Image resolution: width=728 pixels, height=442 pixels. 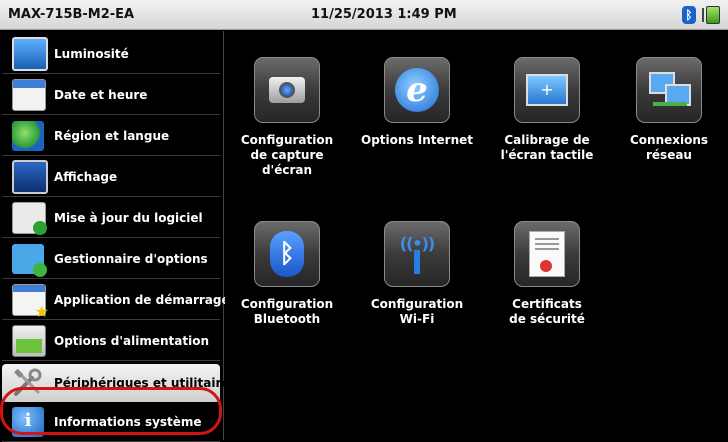 I want to click on wifi-icon: ((•)), so click(x=417, y=254).